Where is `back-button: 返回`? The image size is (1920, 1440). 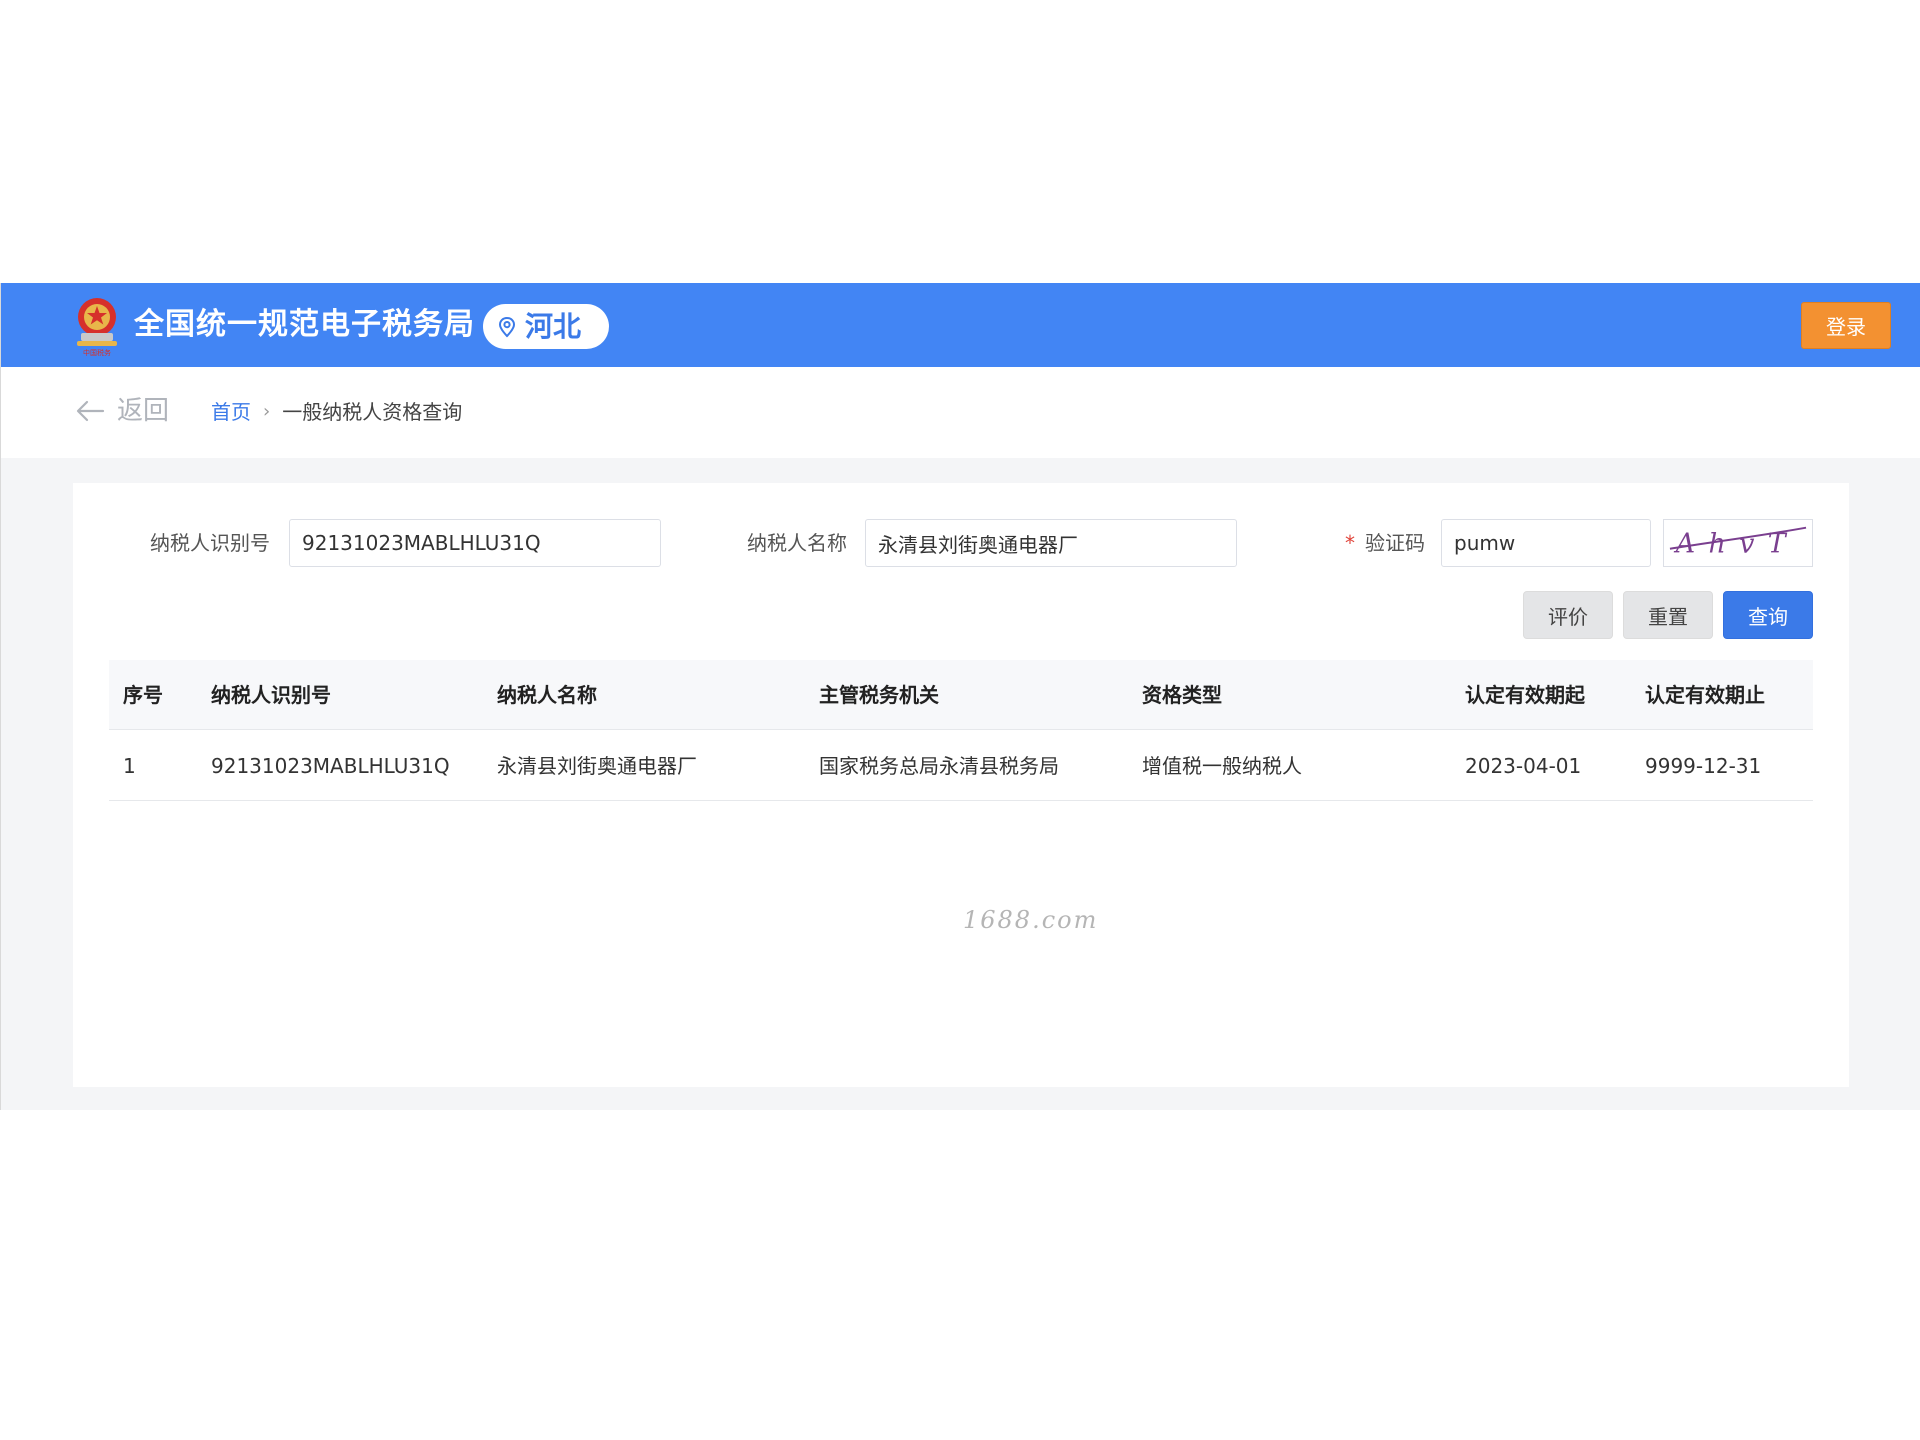
back-button: 返回 is located at coordinates (122, 411).